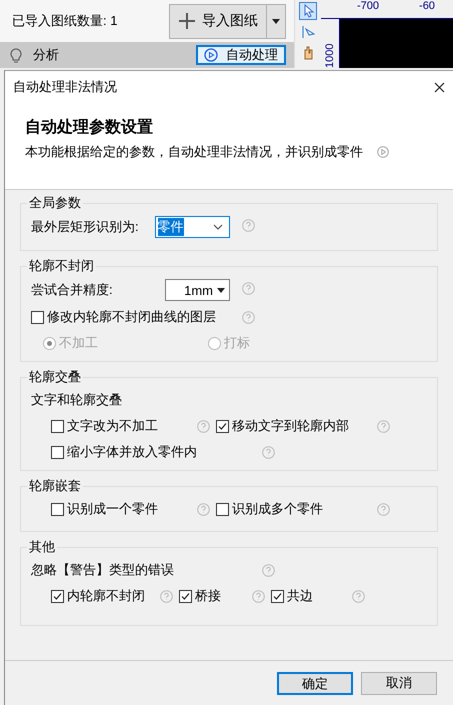 The height and width of the screenshot is (705, 453). I want to click on dialog-button: 取消, so click(399, 683).